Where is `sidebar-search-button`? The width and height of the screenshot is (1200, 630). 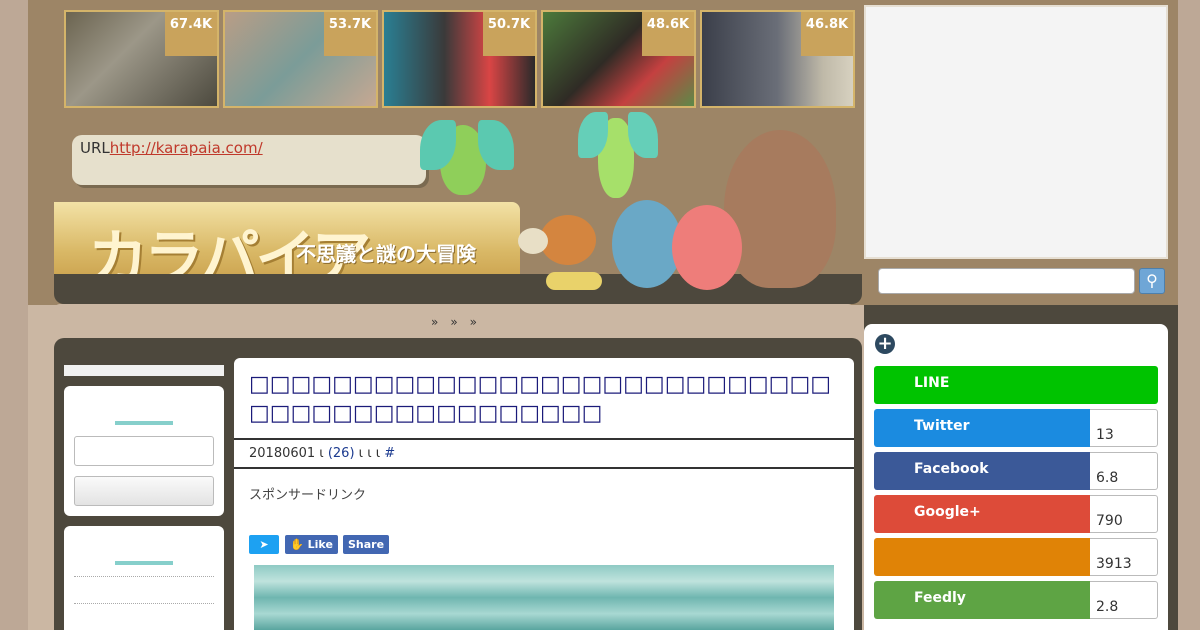 sidebar-search-button is located at coordinates (144, 491).